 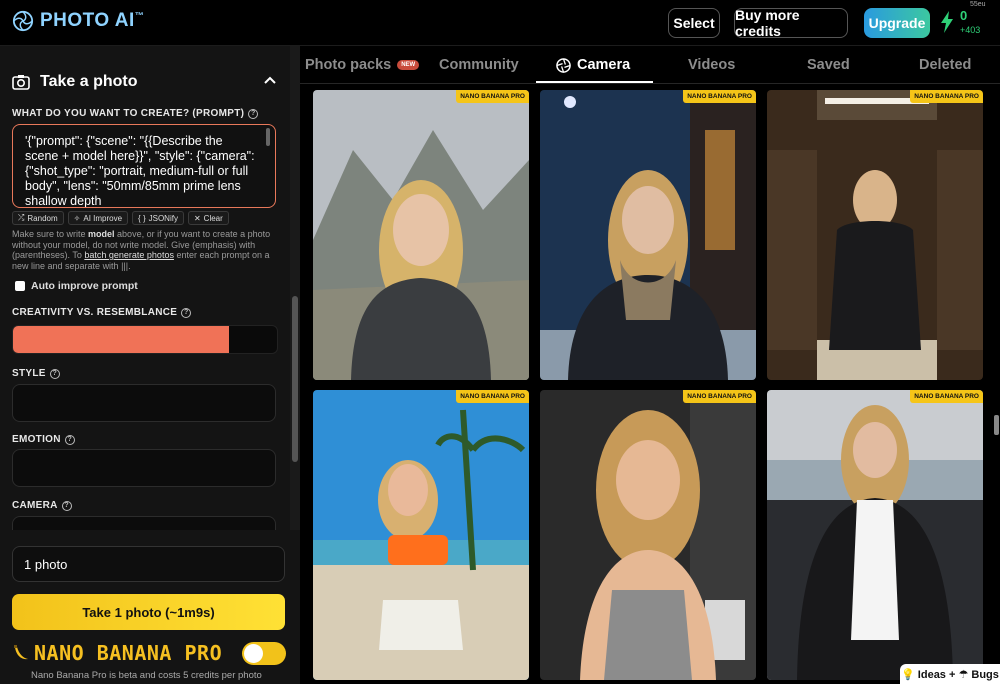 What do you see at coordinates (98, 218) in the screenshot?
I see `ai-improve-button: ✧ AI Improve` at bounding box center [98, 218].